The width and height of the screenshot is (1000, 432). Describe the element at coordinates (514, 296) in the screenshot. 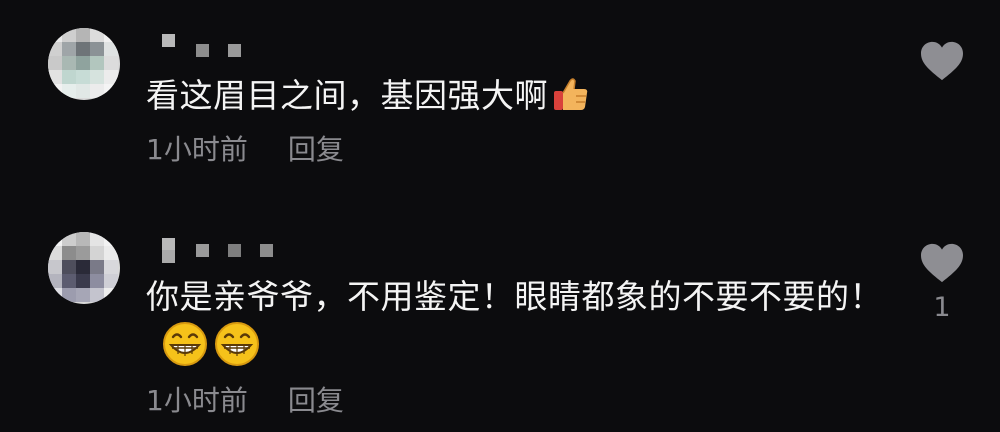

I see `comment-text-content: 你是亲爷爷，不用鉴定！眼睛都象的不要不要的！` at that location.